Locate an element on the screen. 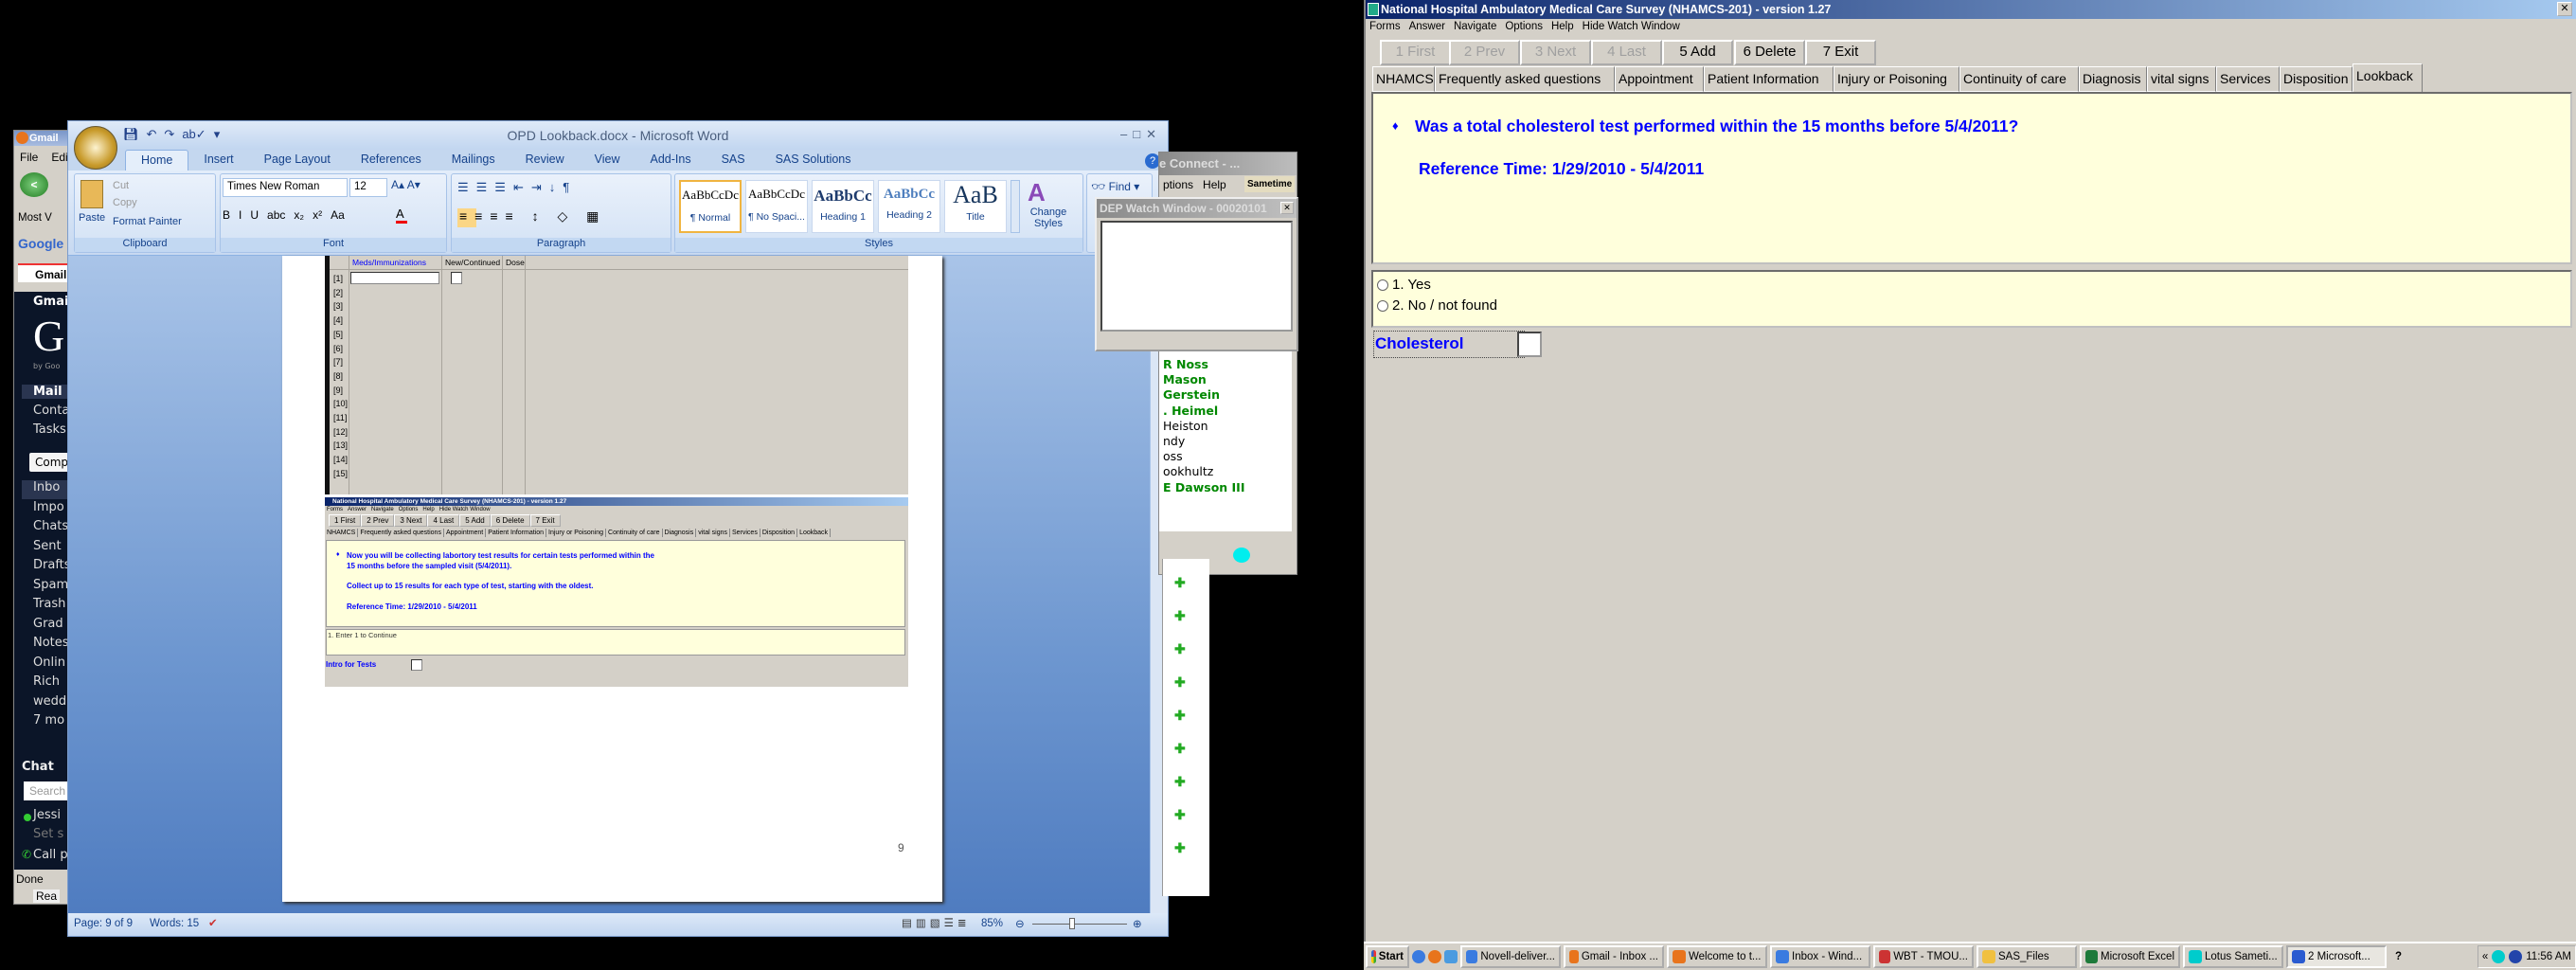 This screenshot has width=2576, height=970. close-icon: ✕ is located at coordinates (2564, 9).